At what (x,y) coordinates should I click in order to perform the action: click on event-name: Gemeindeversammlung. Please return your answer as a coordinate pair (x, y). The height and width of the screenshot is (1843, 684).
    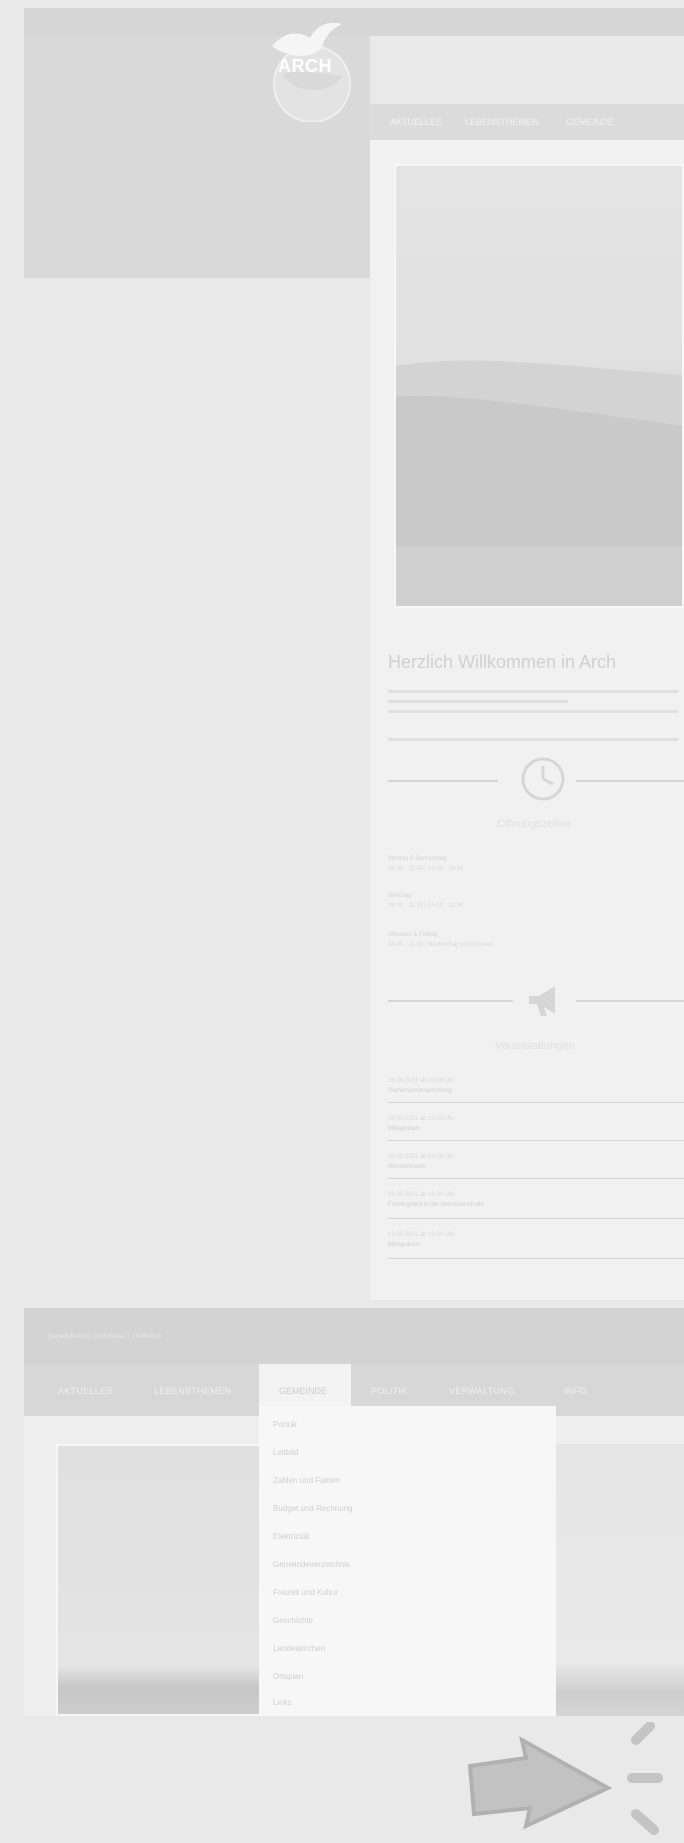
    Looking at the image, I should click on (420, 1091).